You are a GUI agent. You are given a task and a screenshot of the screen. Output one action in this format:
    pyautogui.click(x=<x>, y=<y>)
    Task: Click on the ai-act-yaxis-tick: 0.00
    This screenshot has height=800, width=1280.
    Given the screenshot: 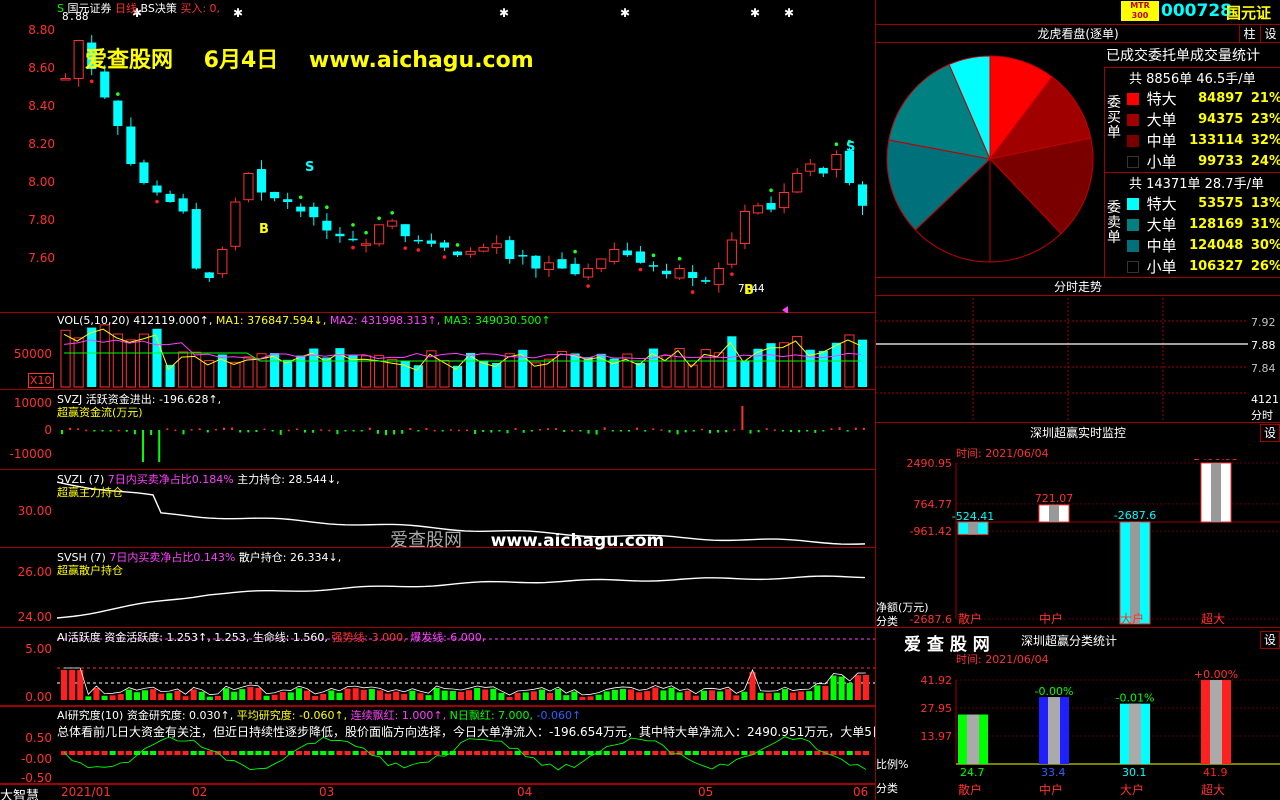 What is the action you would take?
    pyautogui.click(x=38, y=697)
    